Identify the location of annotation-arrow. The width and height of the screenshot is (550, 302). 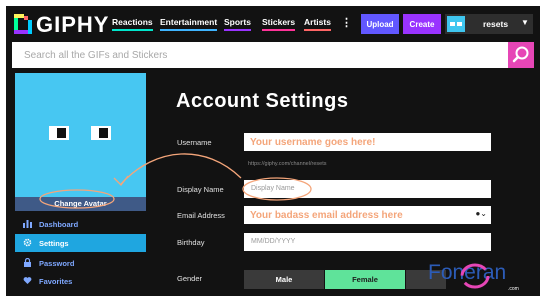
(181, 169).